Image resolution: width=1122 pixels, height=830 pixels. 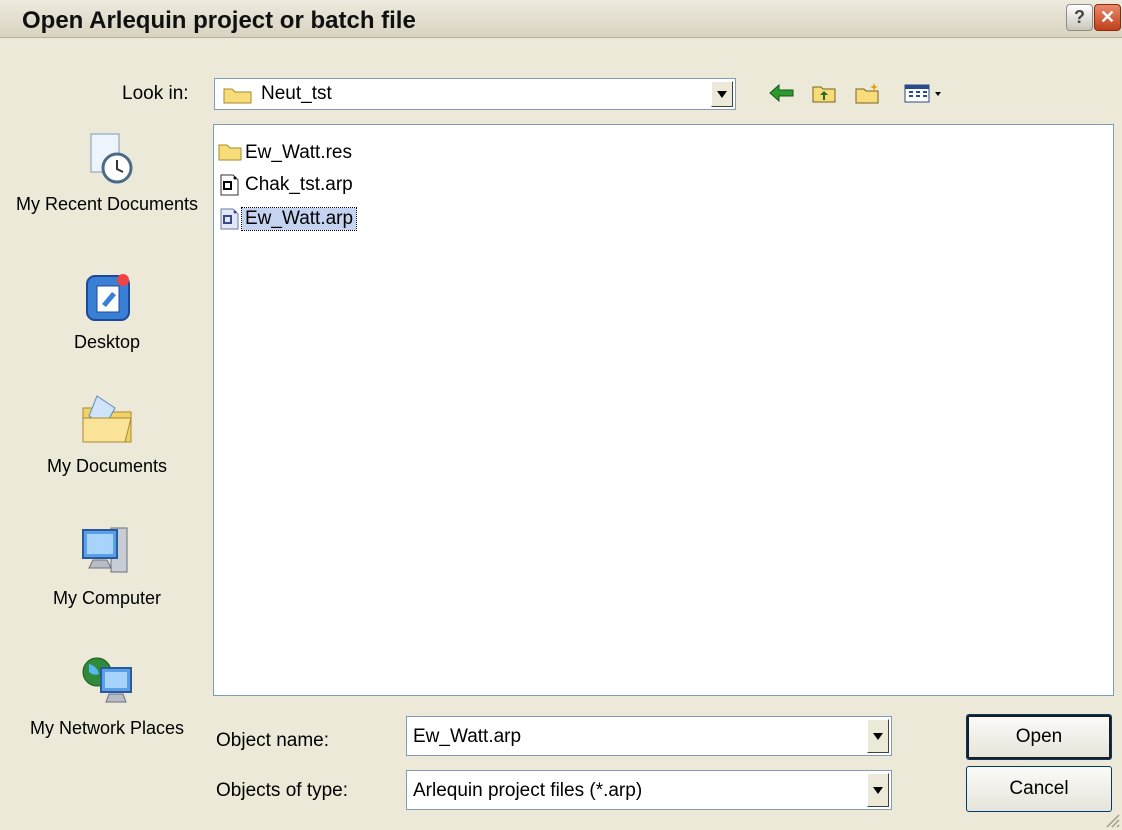 I want to click on network-places-icon, so click(x=107, y=680).